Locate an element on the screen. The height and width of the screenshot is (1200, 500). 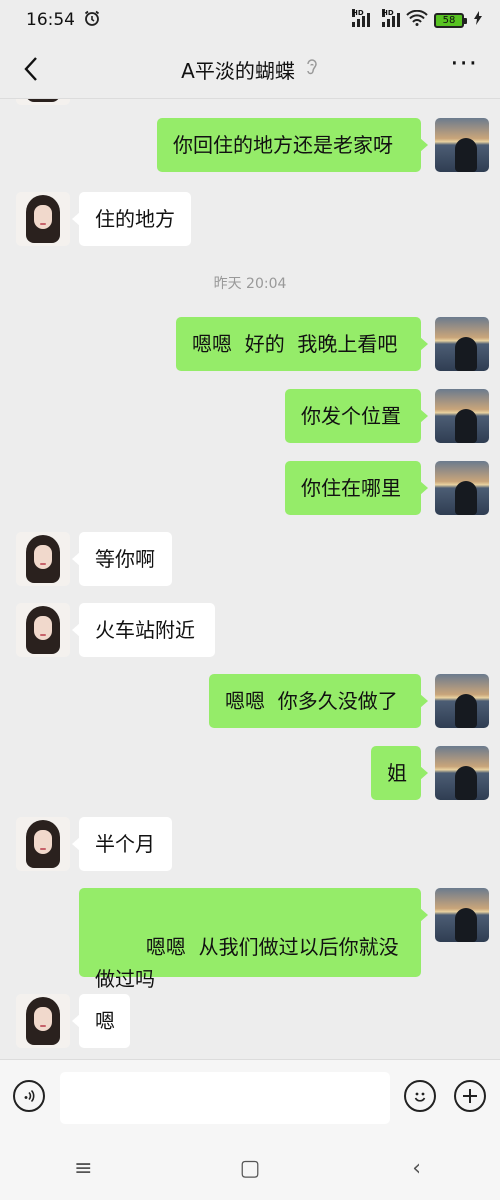
alarm-icon is located at coordinates (92, 20).